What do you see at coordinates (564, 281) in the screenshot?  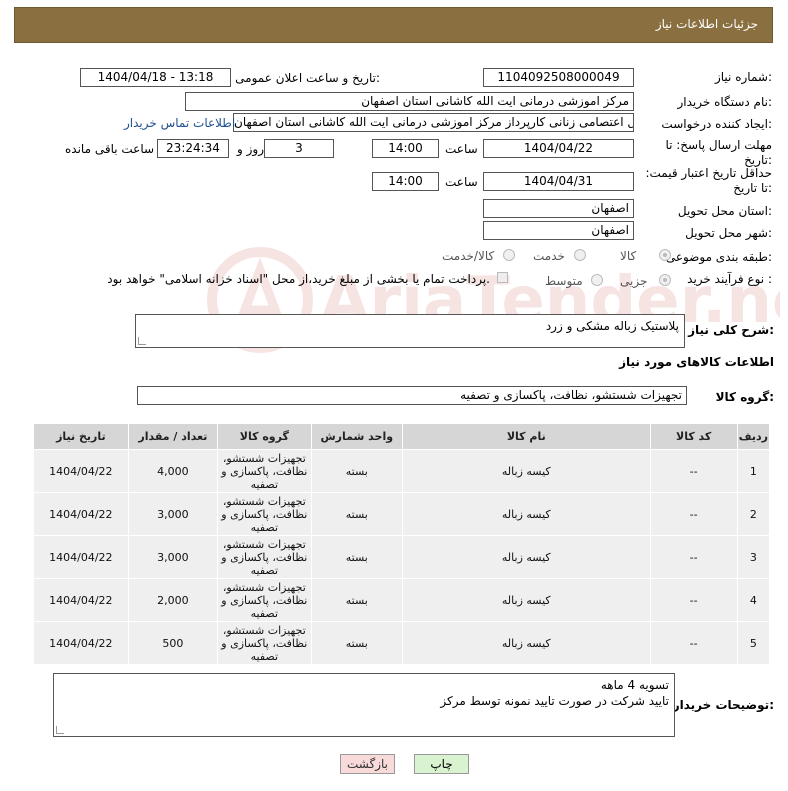 I see `process-option-medium: متوسط` at bounding box center [564, 281].